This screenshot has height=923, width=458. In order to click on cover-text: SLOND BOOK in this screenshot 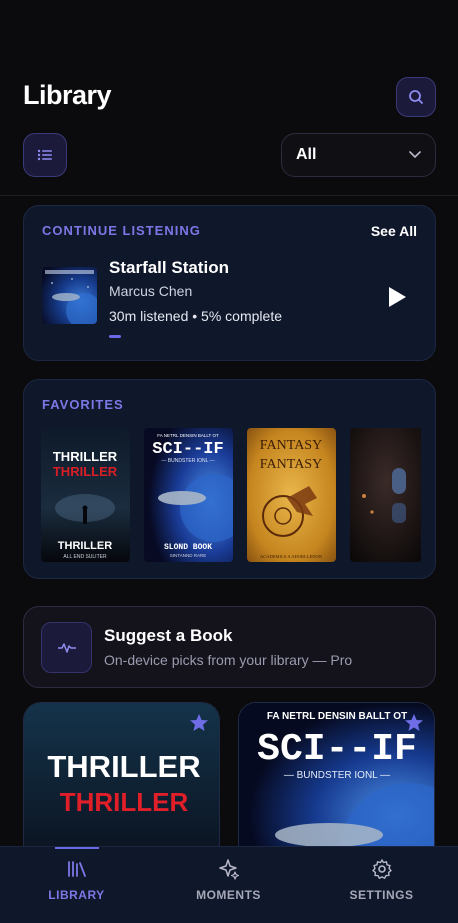, I will do `click(188, 547)`.